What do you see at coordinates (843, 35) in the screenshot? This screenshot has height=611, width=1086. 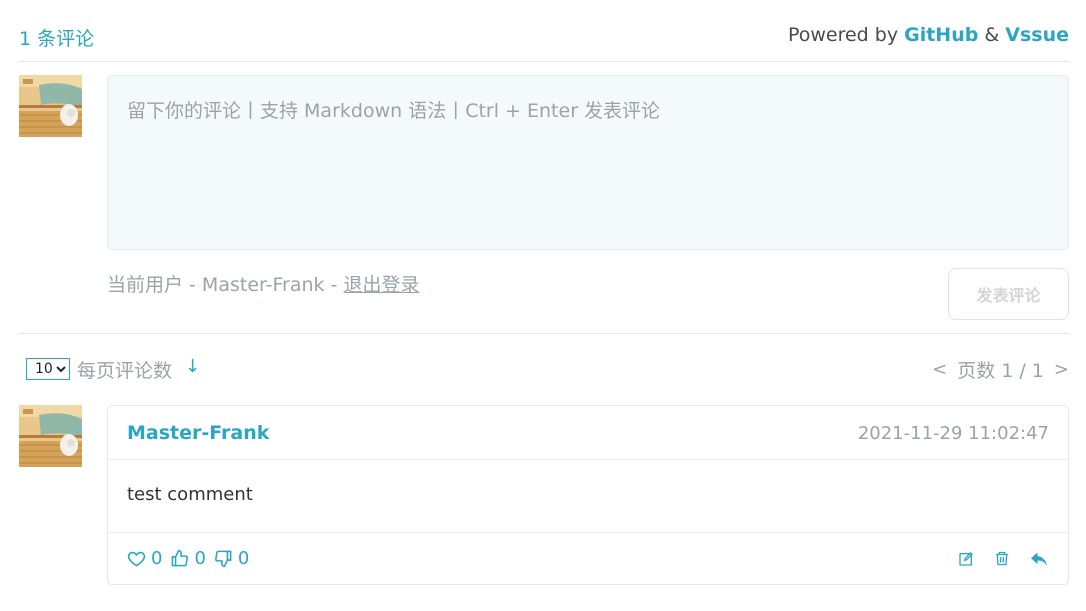 I see `powered-by-prefix: Powered by` at bounding box center [843, 35].